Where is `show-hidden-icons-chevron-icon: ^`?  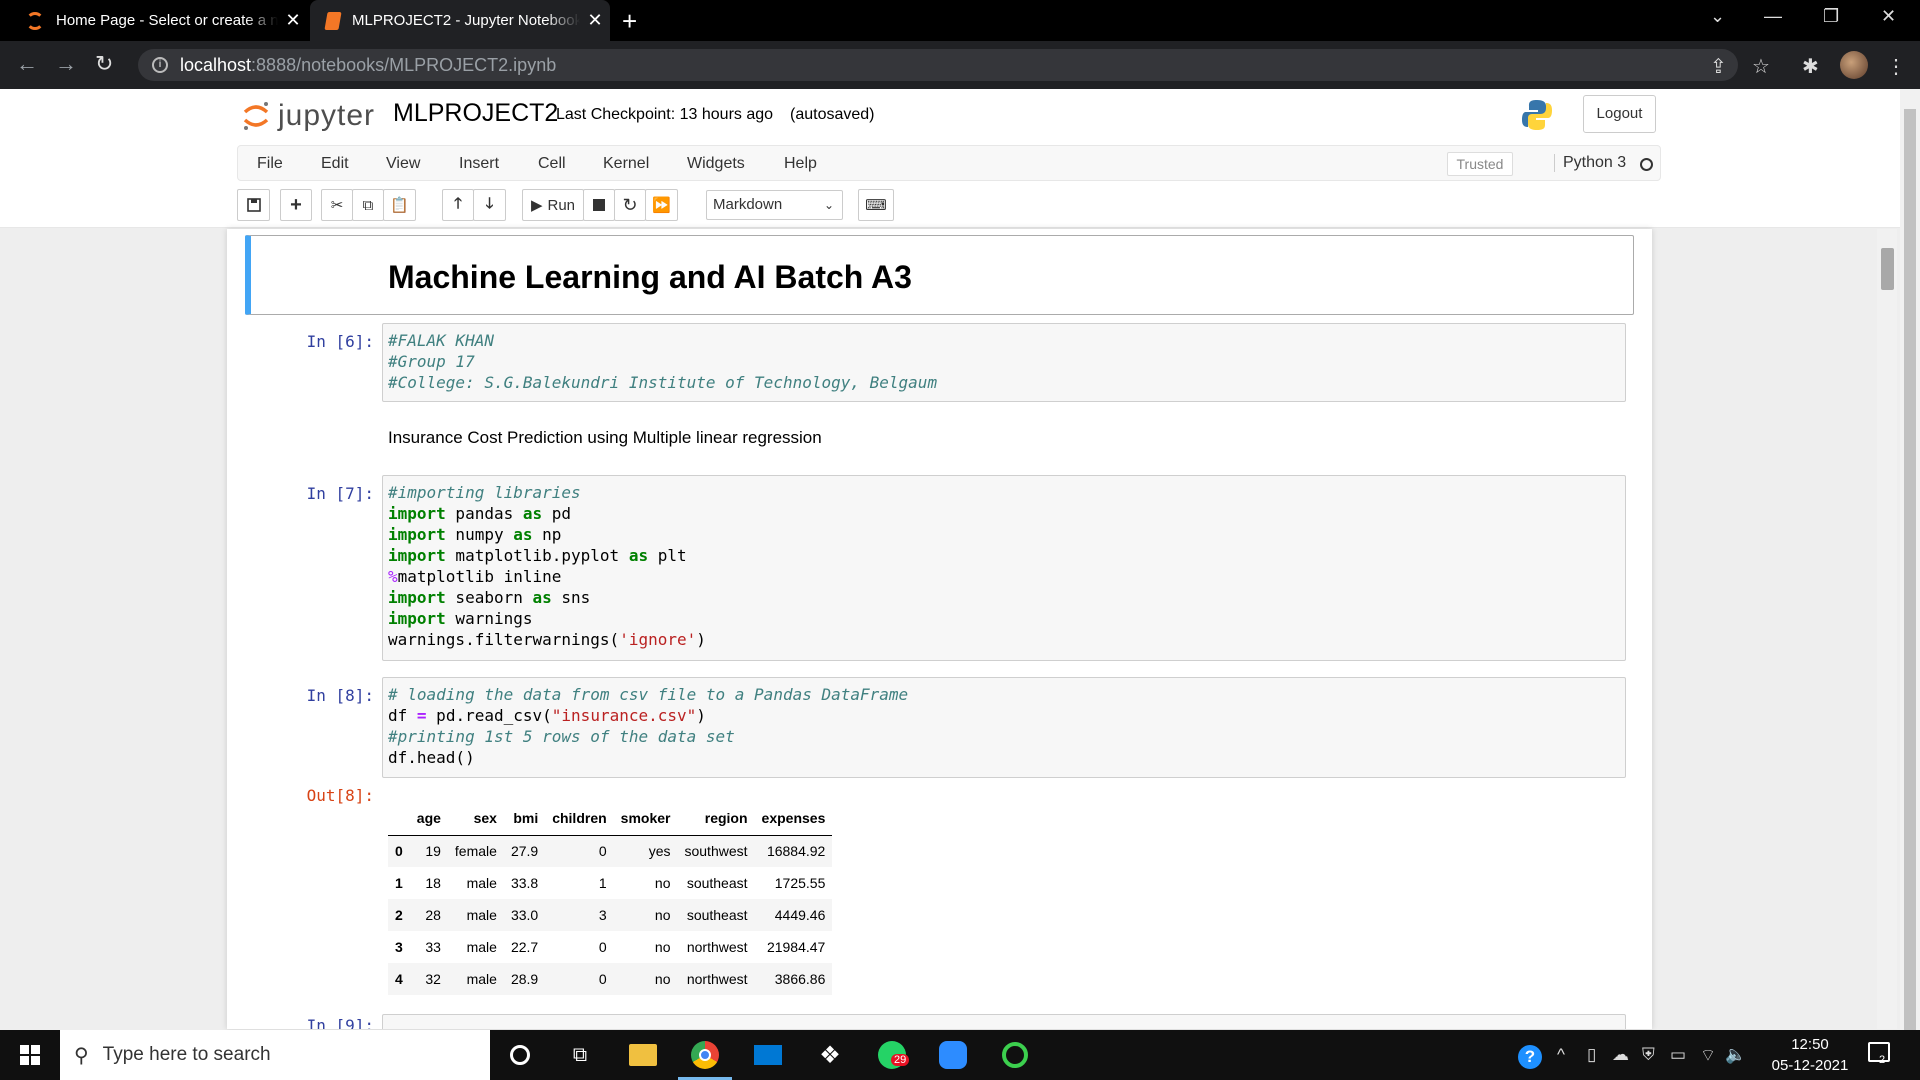
show-hidden-icons-chevron-icon: ^ is located at coordinates (1561, 1055).